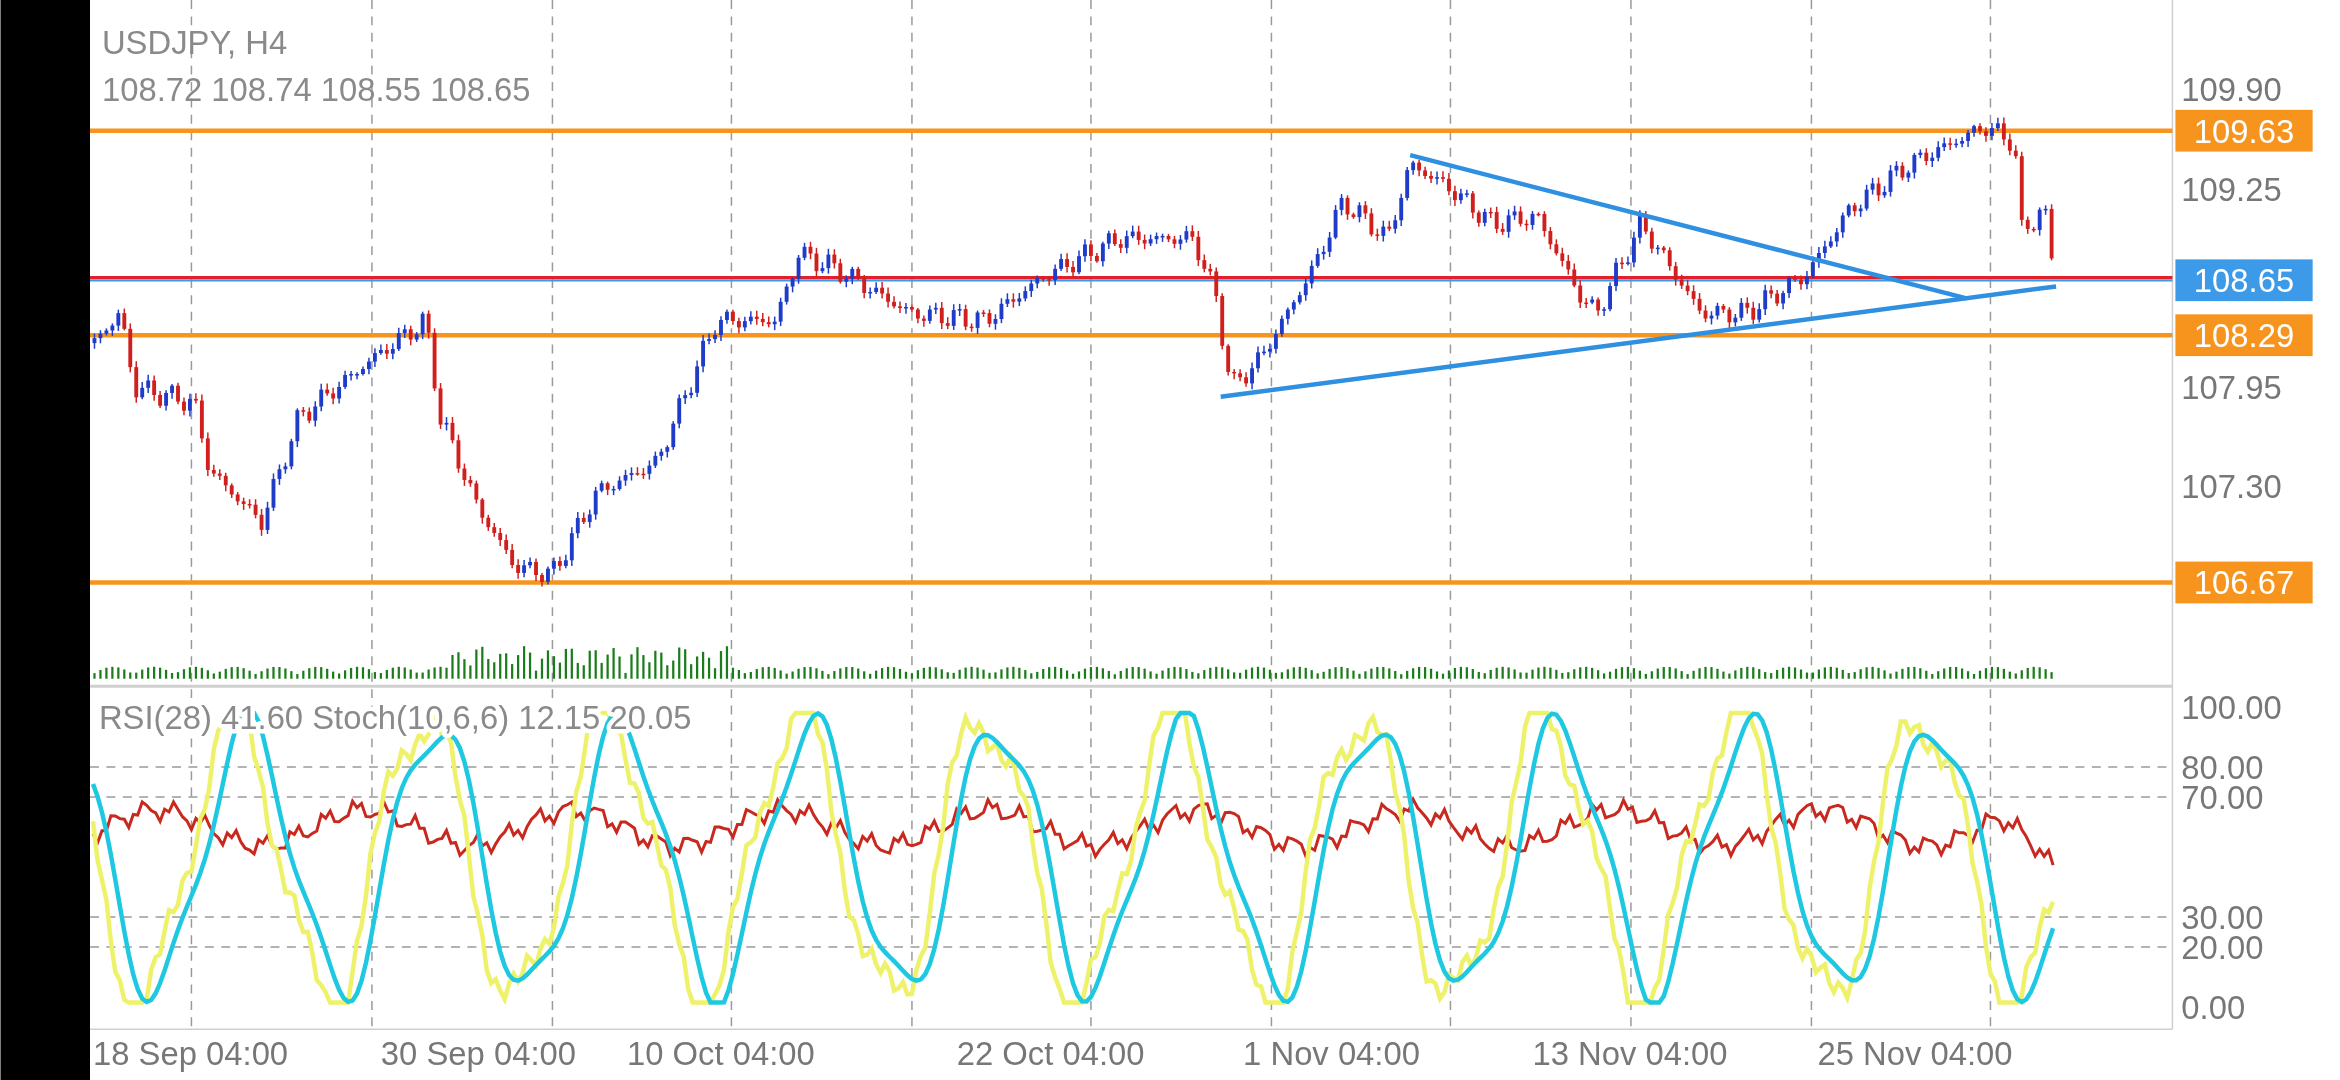 This screenshot has height=1080, width=2340. I want to click on price-tag: 108.29, so click(2244, 335).